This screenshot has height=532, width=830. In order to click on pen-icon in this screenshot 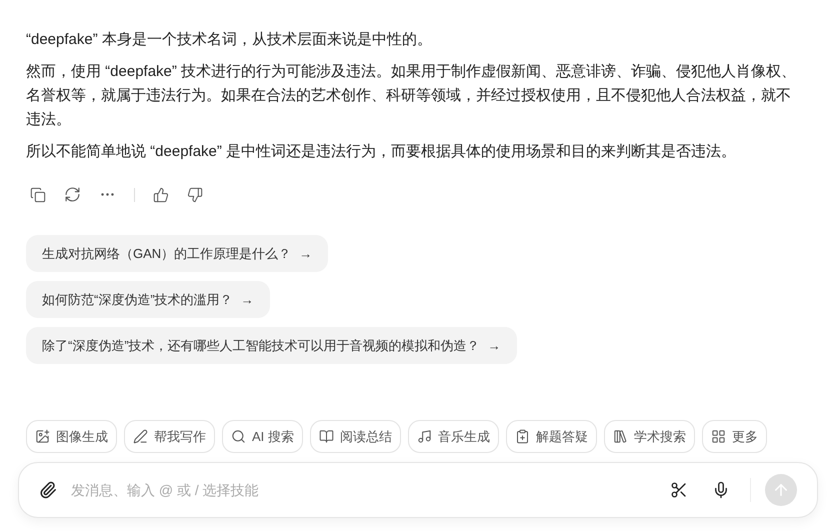, I will do `click(140, 436)`.